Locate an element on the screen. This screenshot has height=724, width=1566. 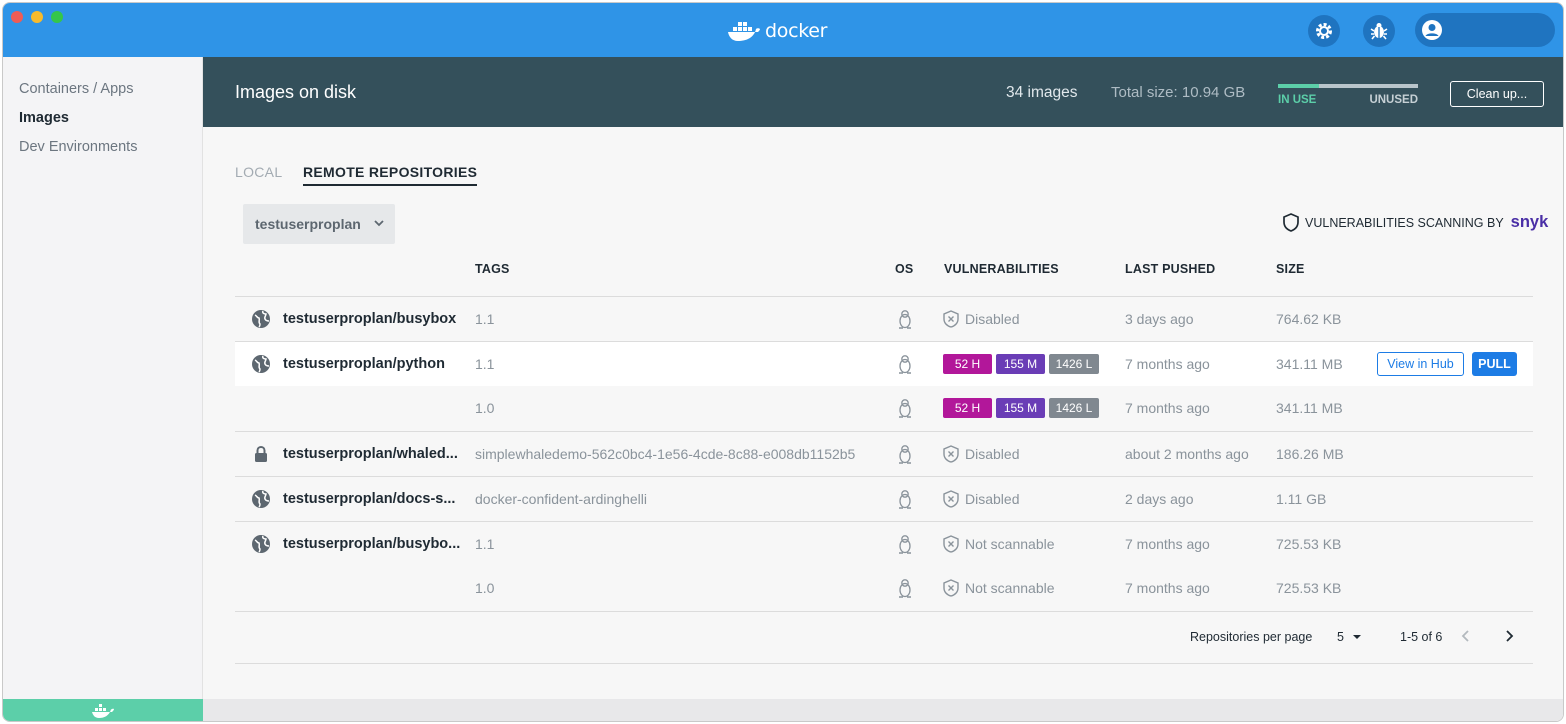
in-use-label: IN USE is located at coordinates (1297, 100).